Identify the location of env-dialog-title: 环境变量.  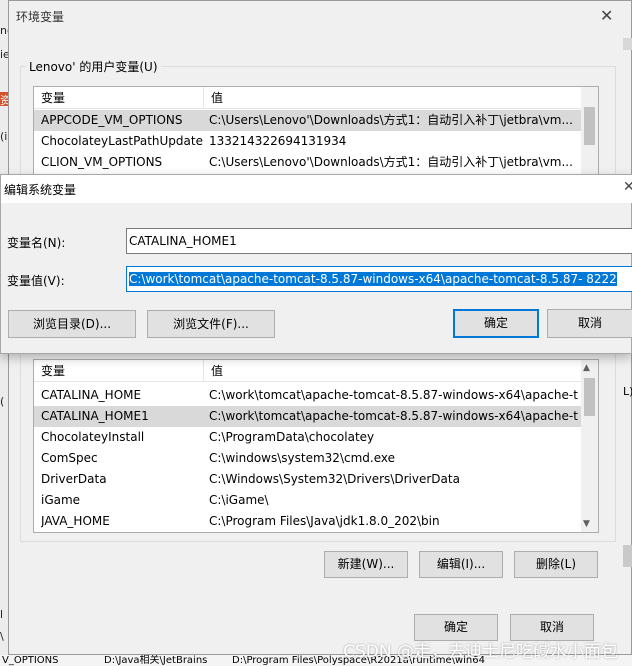
(40, 17).